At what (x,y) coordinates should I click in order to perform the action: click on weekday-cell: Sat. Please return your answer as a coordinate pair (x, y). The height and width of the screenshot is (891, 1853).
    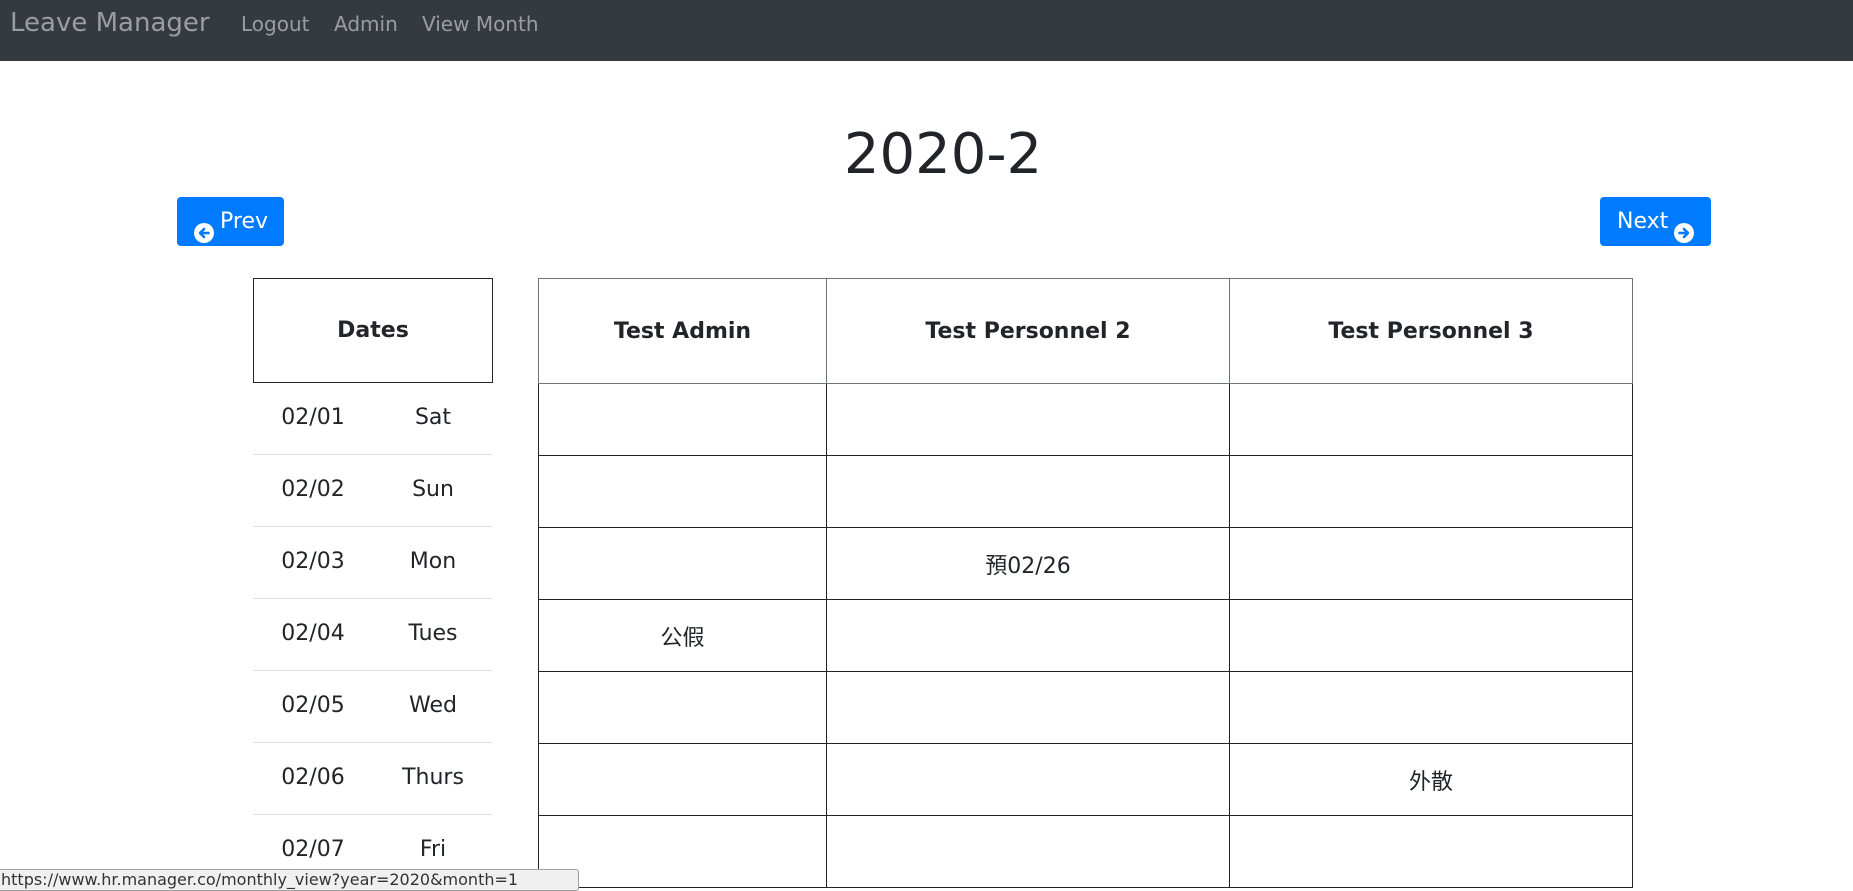
    Looking at the image, I should click on (433, 417).